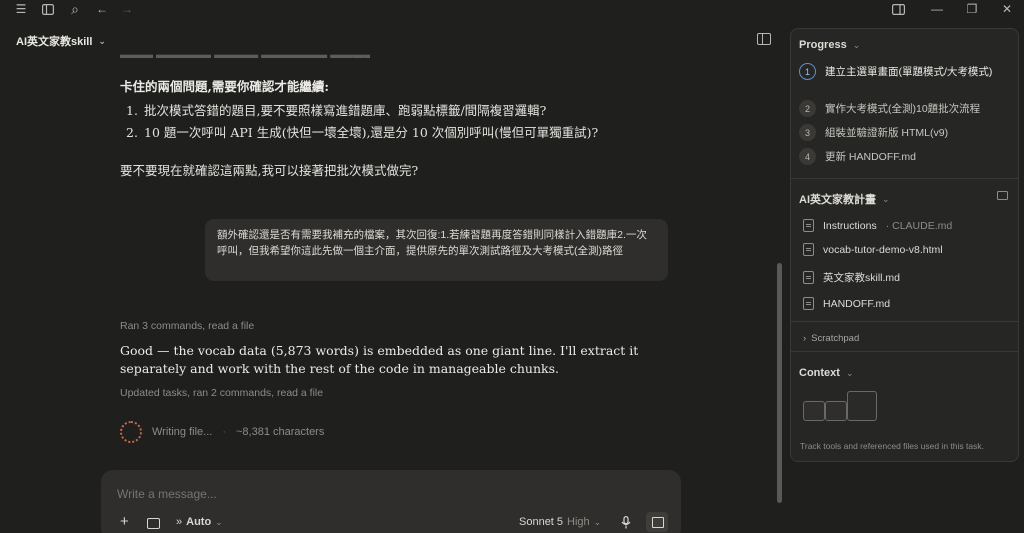 This screenshot has width=1024, height=533. I want to click on writing-status: Writing file... · ~8,381 characters, so click(222, 432).